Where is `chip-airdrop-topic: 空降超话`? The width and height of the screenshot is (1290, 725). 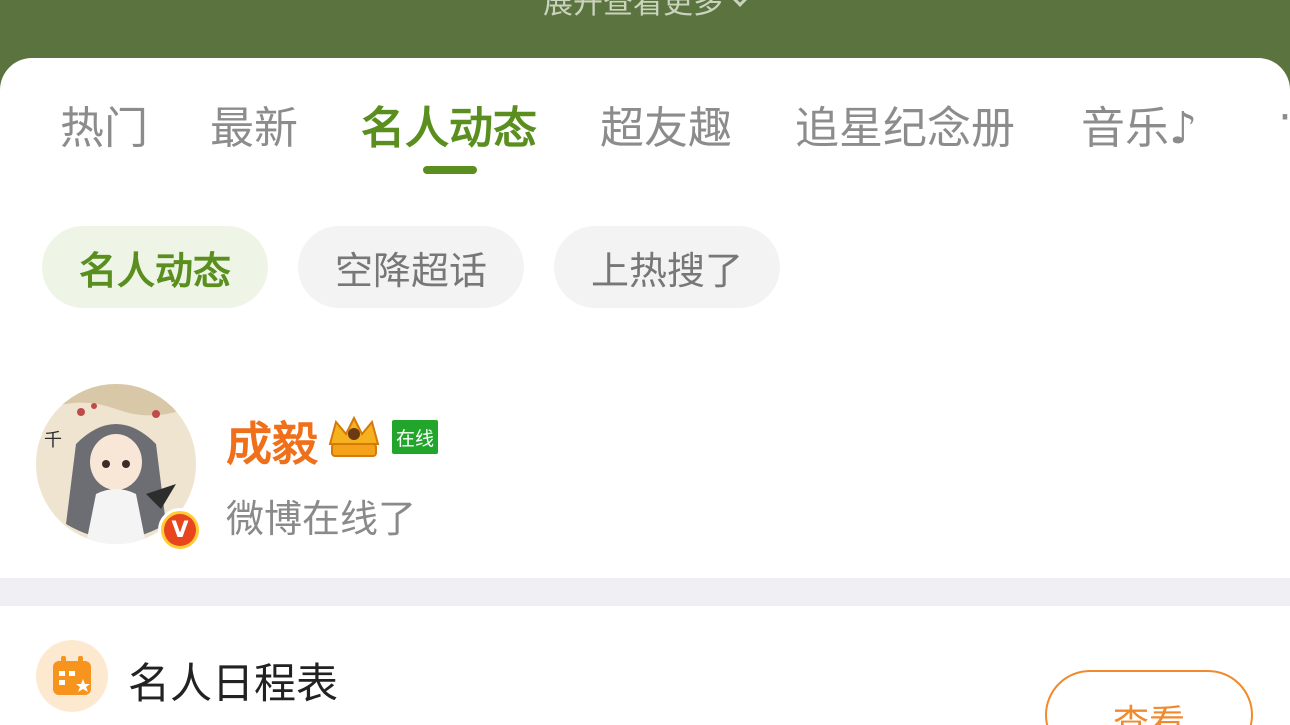 chip-airdrop-topic: 空降超话 is located at coordinates (411, 267).